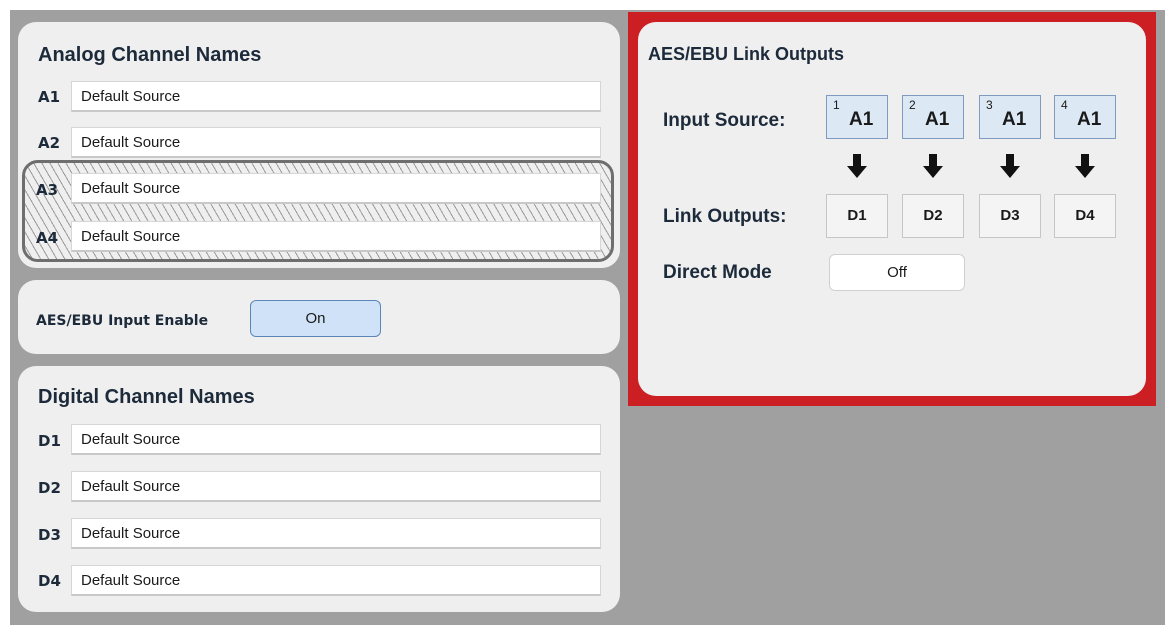 Image resolution: width=1167 pixels, height=630 pixels. What do you see at coordinates (1014, 119) in the screenshot?
I see `source-value-3: A1` at bounding box center [1014, 119].